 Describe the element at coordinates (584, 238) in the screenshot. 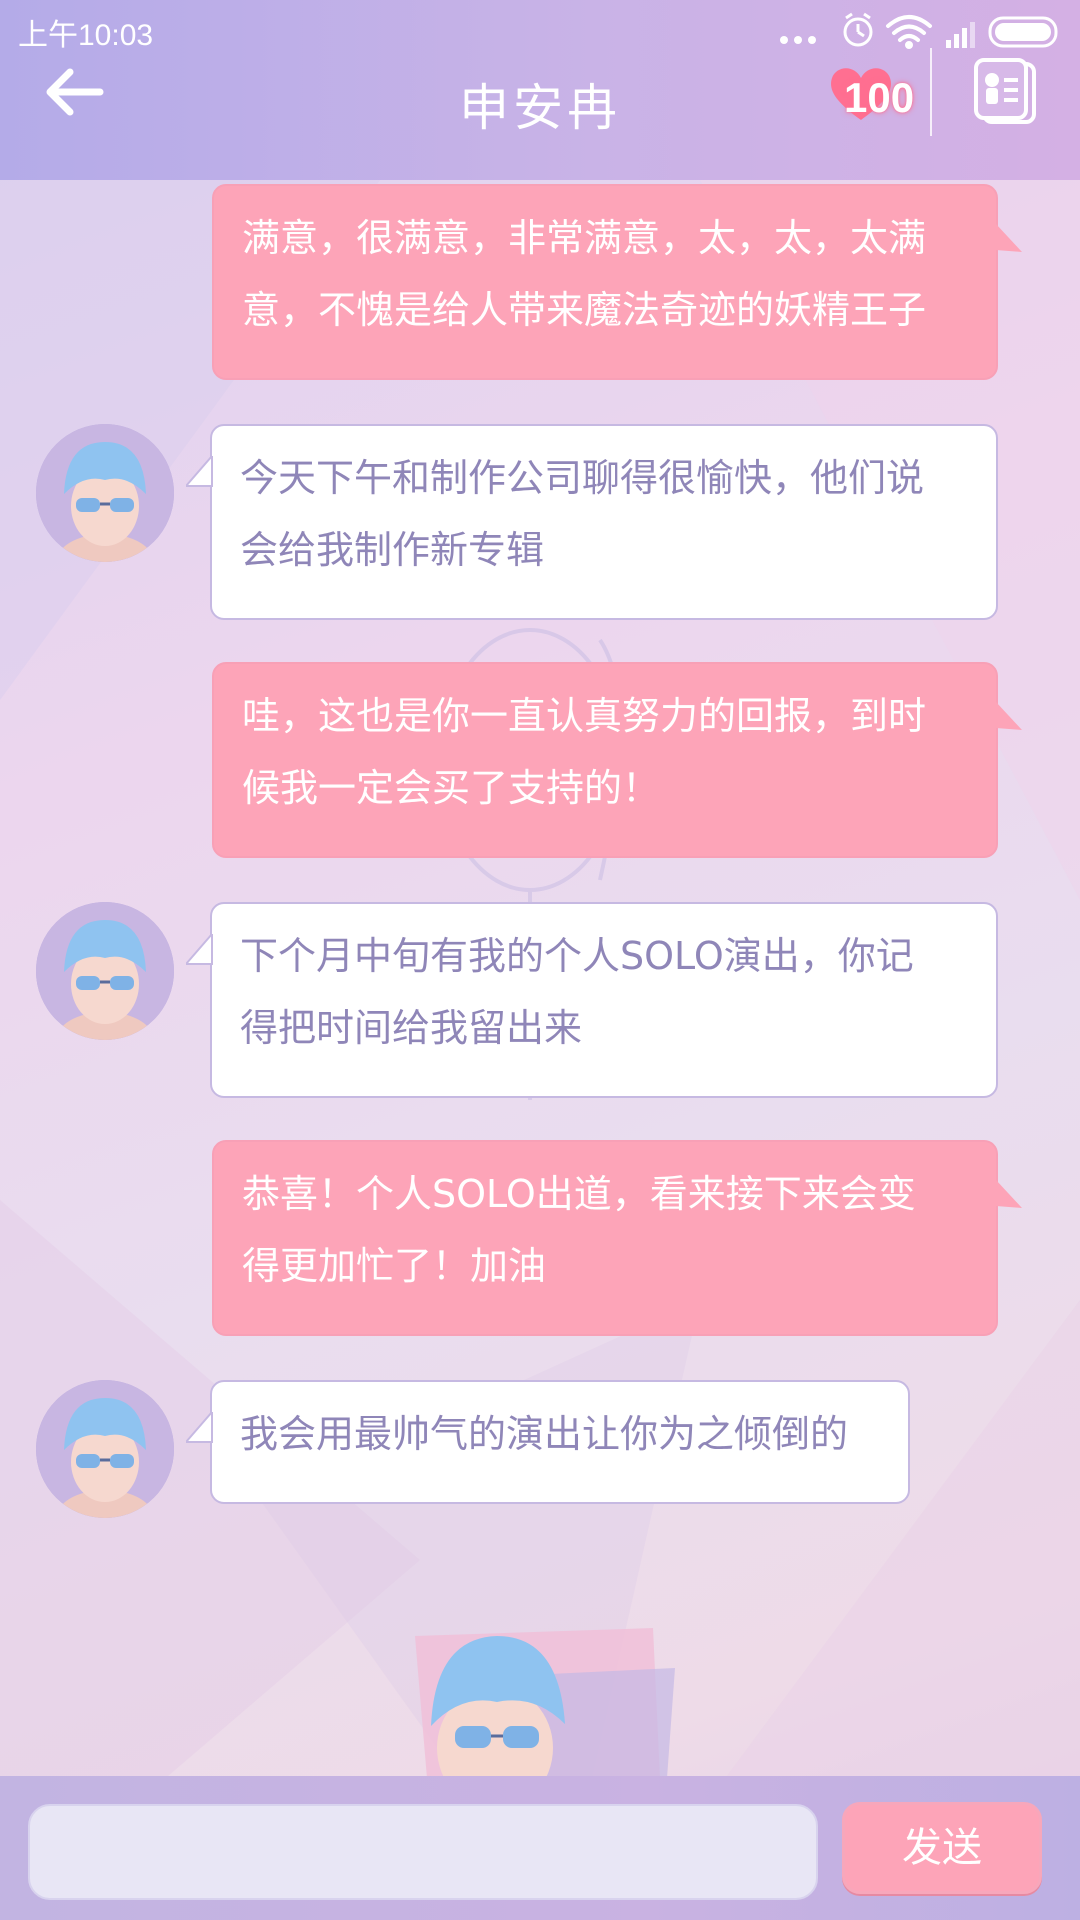

I see `message-line: 满意，很满意，非常满意，太，太，太满` at that location.